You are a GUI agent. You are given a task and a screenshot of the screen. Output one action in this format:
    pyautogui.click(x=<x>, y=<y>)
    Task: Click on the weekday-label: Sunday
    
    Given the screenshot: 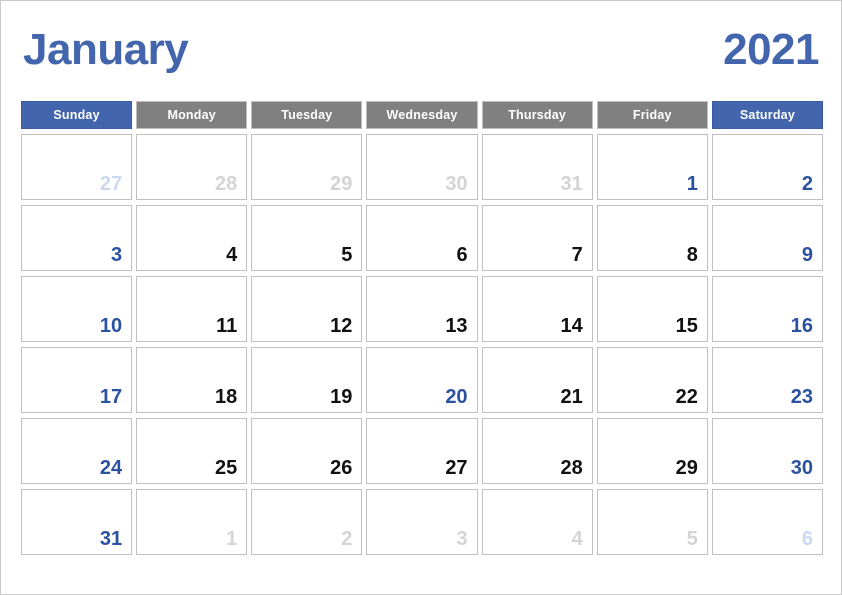 What is the action you would take?
    pyautogui.click(x=76, y=115)
    